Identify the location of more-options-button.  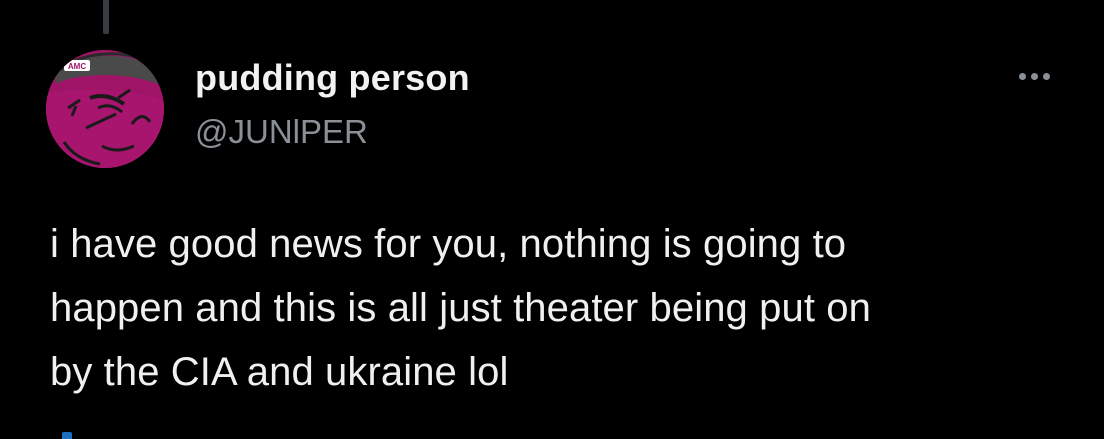
(1034, 76).